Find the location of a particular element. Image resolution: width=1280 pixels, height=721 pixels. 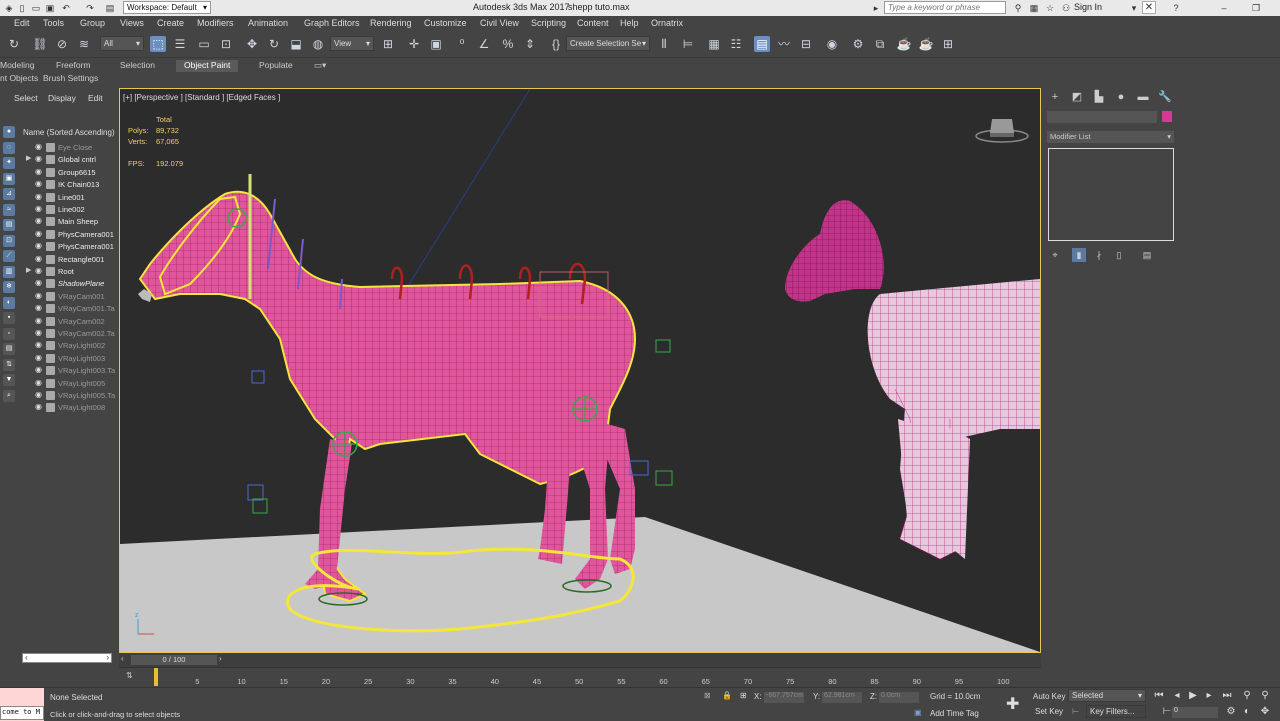

scene-object-row: ◉ Line001 is located at coordinates (71, 198).